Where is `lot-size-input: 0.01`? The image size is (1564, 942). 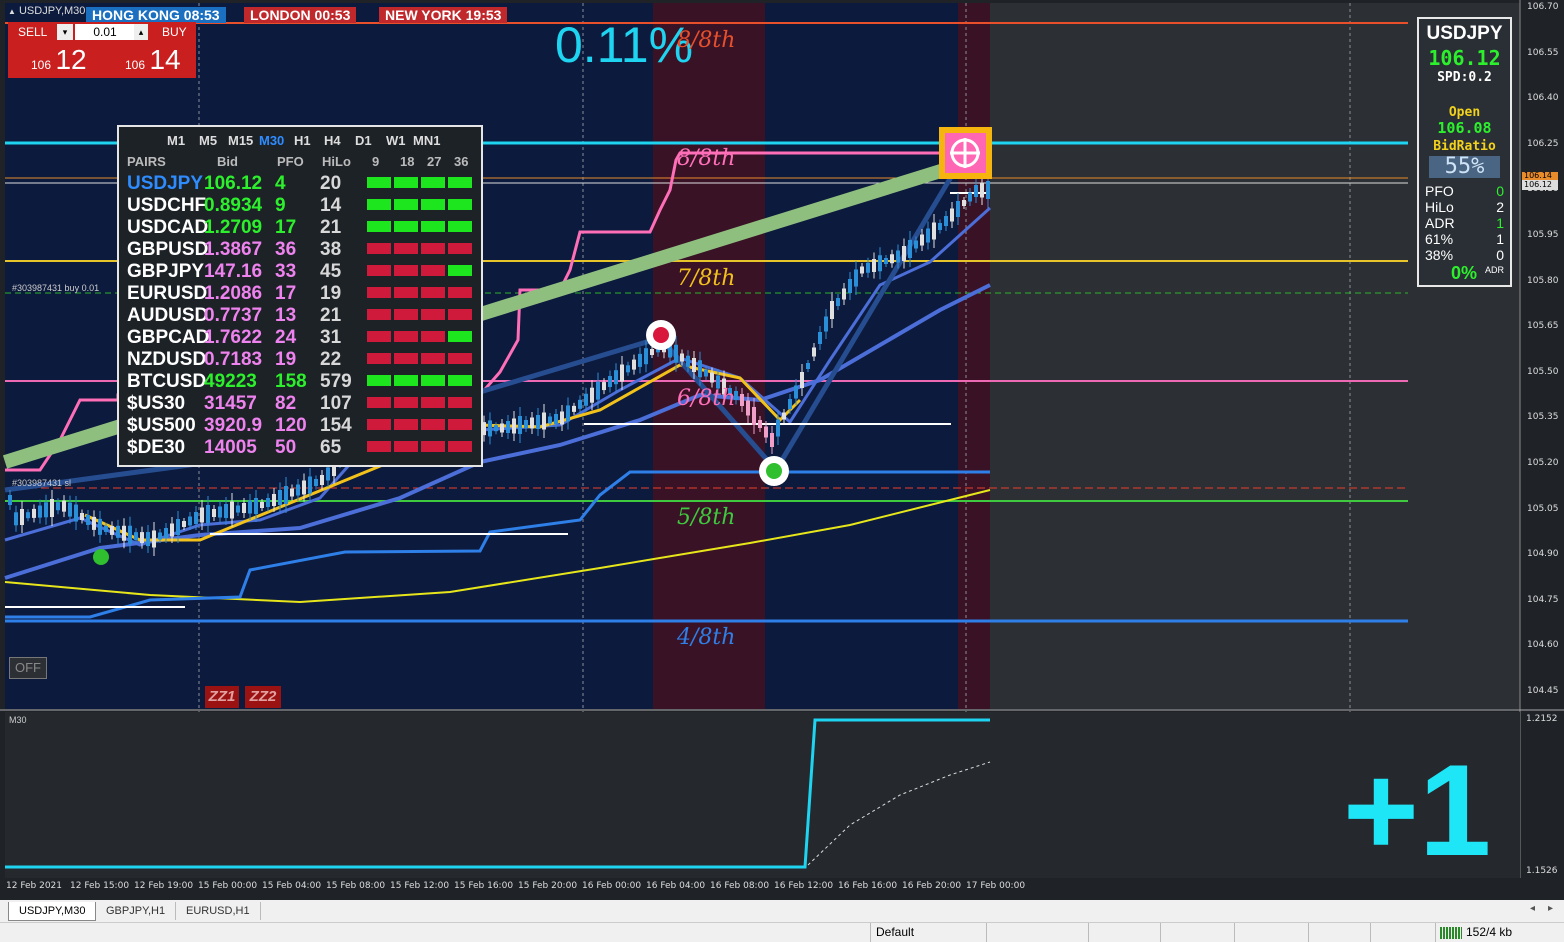
lot-size-input: 0.01 is located at coordinates (105, 32).